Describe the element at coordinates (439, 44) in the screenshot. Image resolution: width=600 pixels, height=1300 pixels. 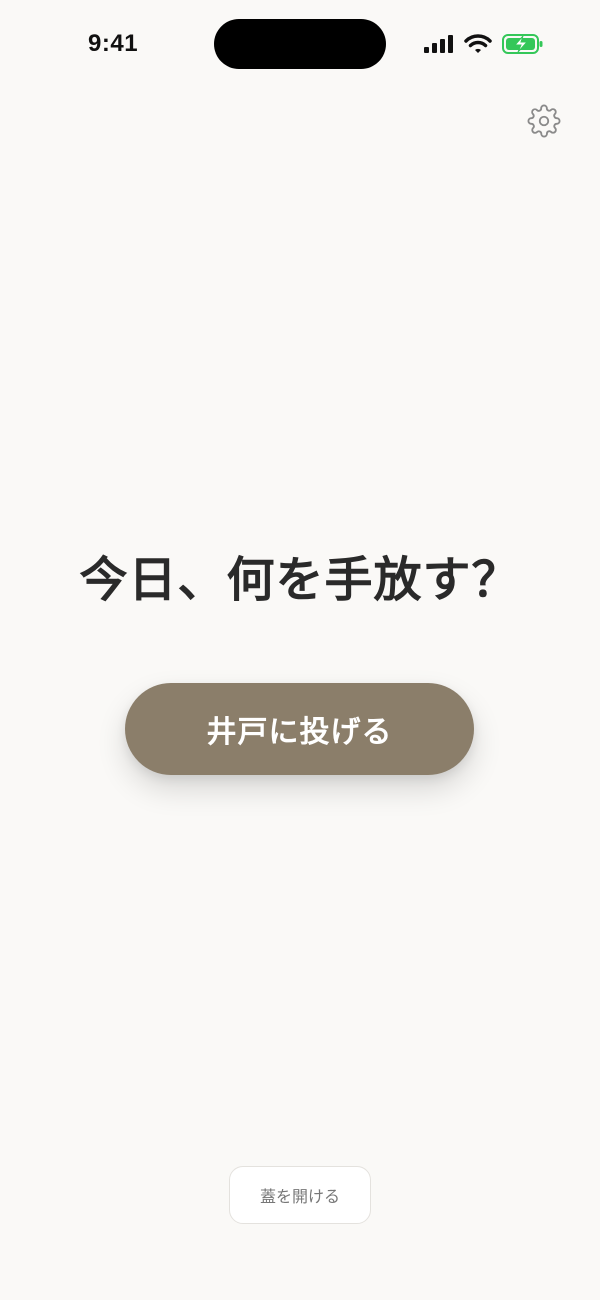
I see `signal-icon` at that location.